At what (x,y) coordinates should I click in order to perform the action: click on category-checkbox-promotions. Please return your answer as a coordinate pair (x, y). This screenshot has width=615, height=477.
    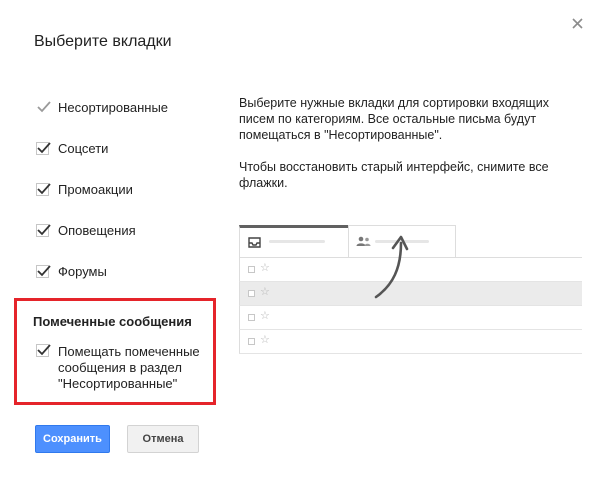
    Looking at the image, I should click on (43, 189).